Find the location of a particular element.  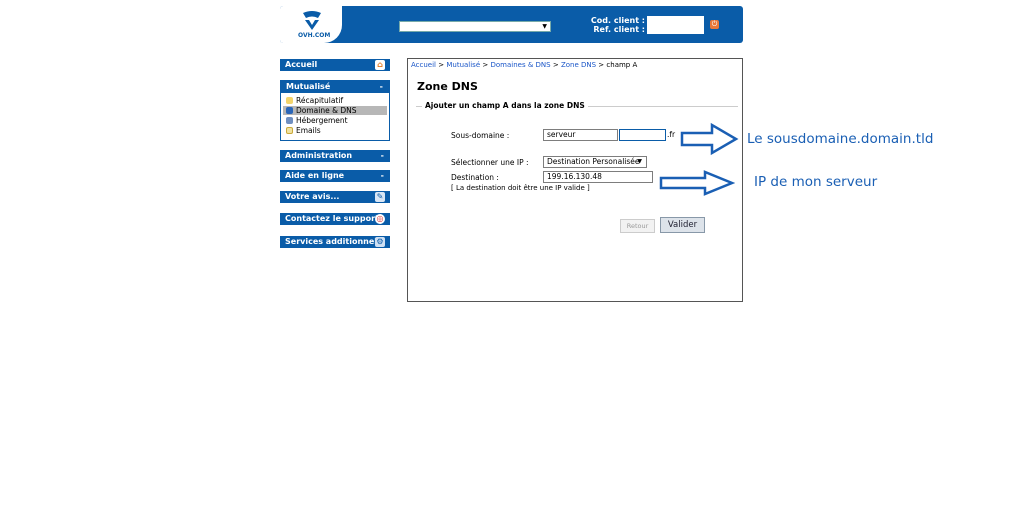

sidebar-item-label: Services additionnels is located at coordinates (333, 241).